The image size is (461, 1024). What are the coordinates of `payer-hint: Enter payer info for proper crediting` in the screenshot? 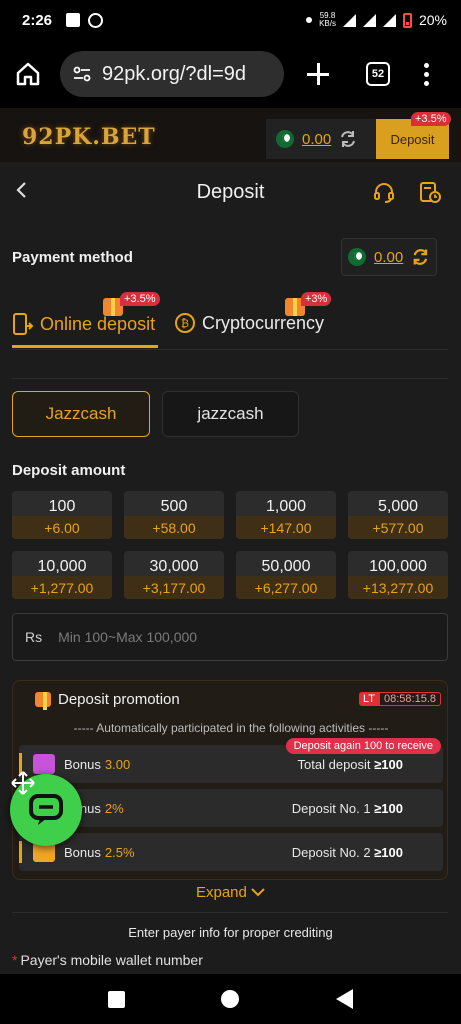 It's located at (230, 932).